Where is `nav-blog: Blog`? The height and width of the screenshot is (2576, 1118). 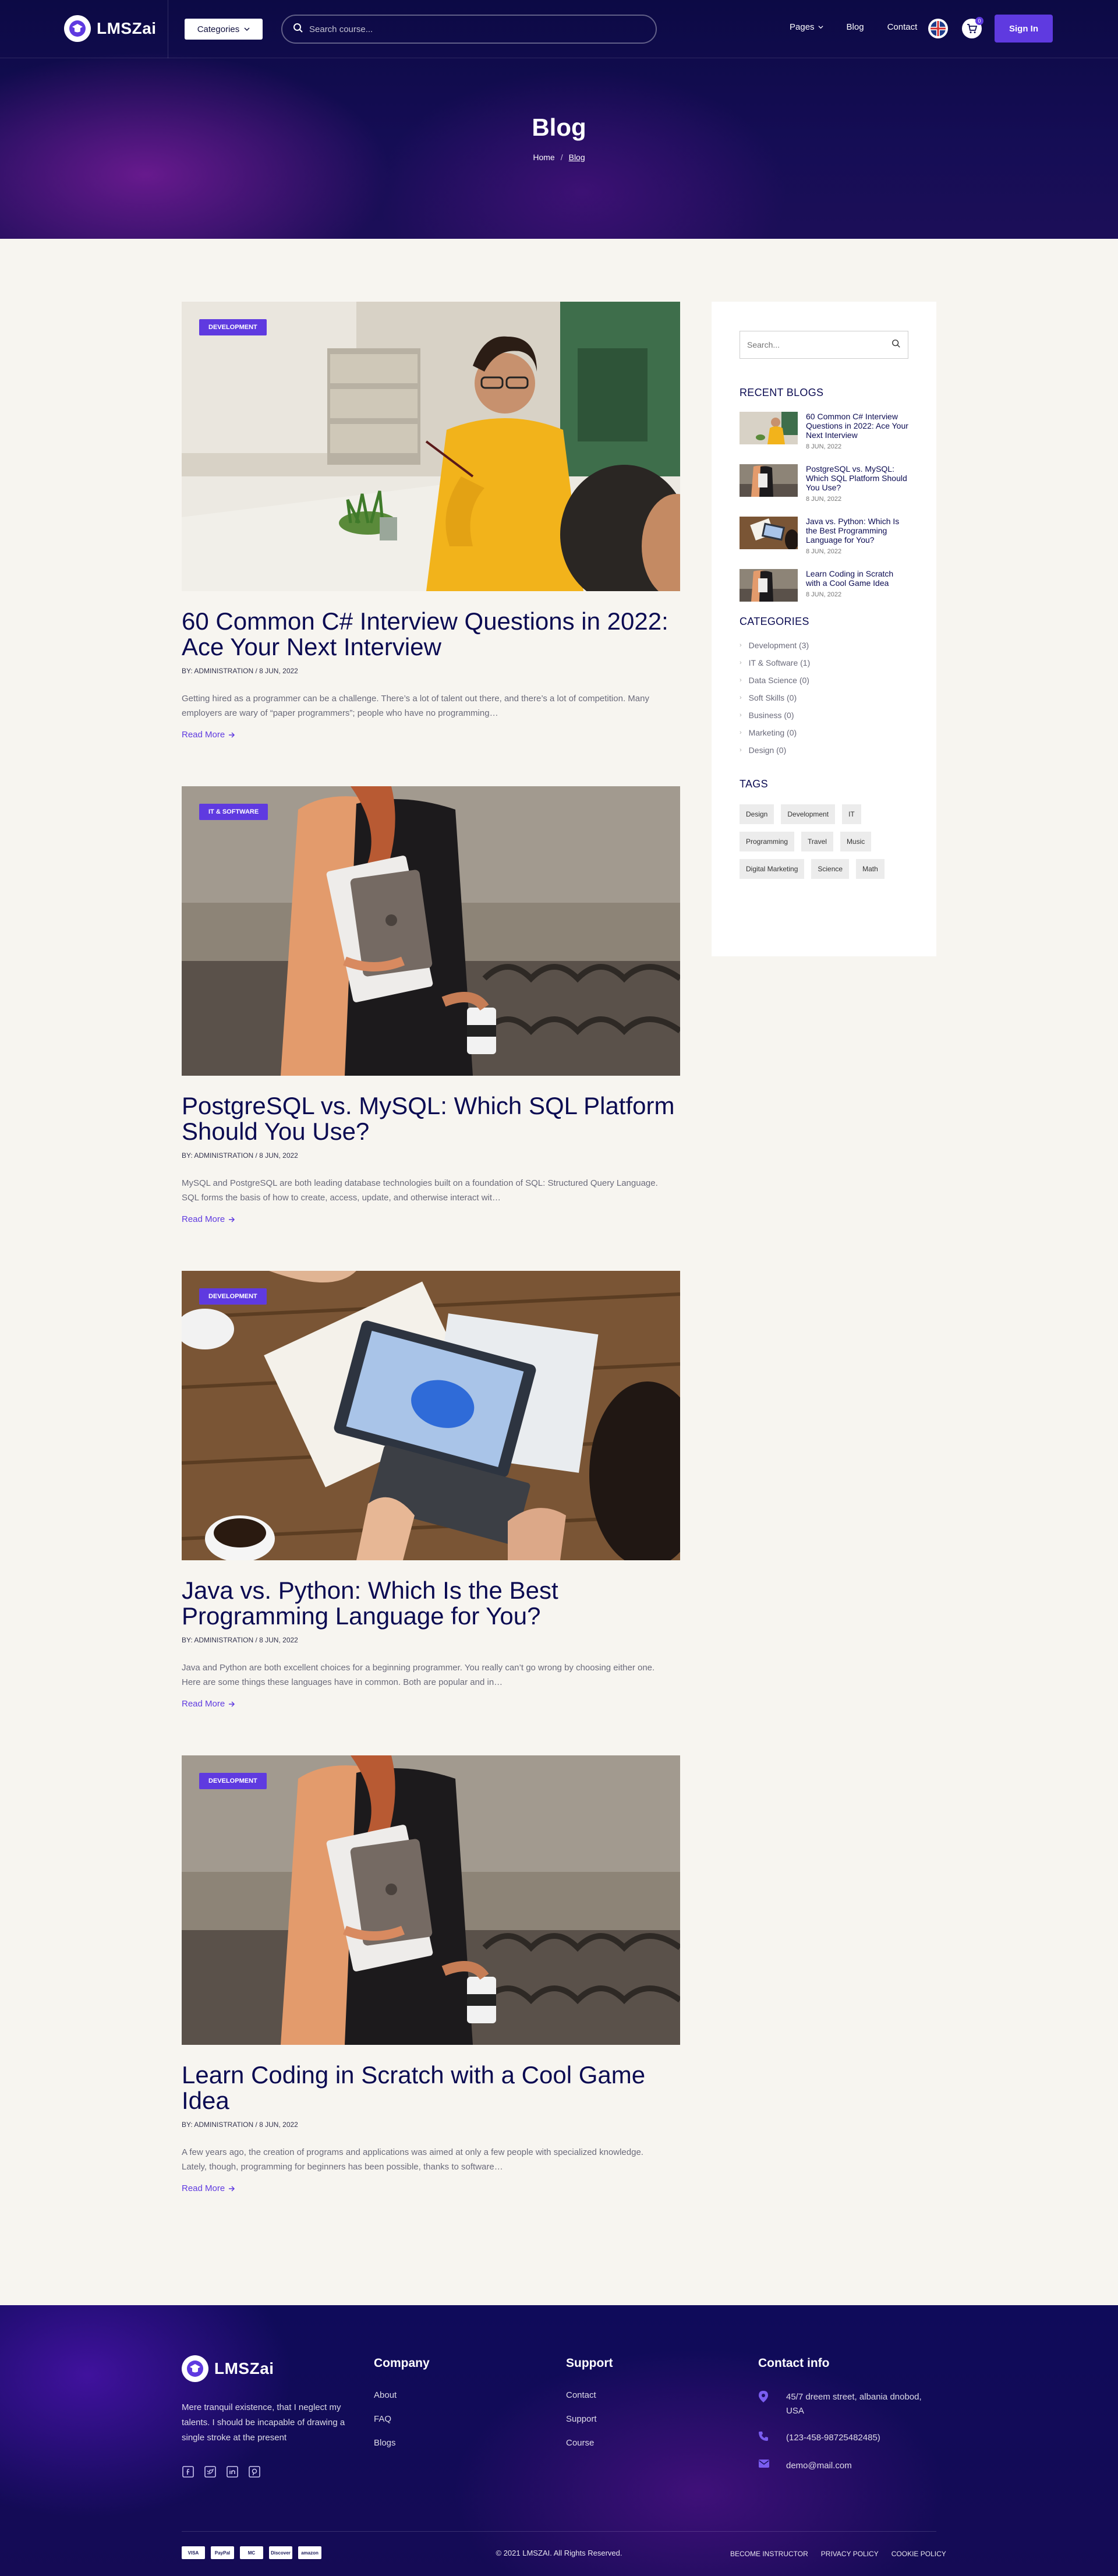
nav-blog: Blog is located at coordinates (855, 27).